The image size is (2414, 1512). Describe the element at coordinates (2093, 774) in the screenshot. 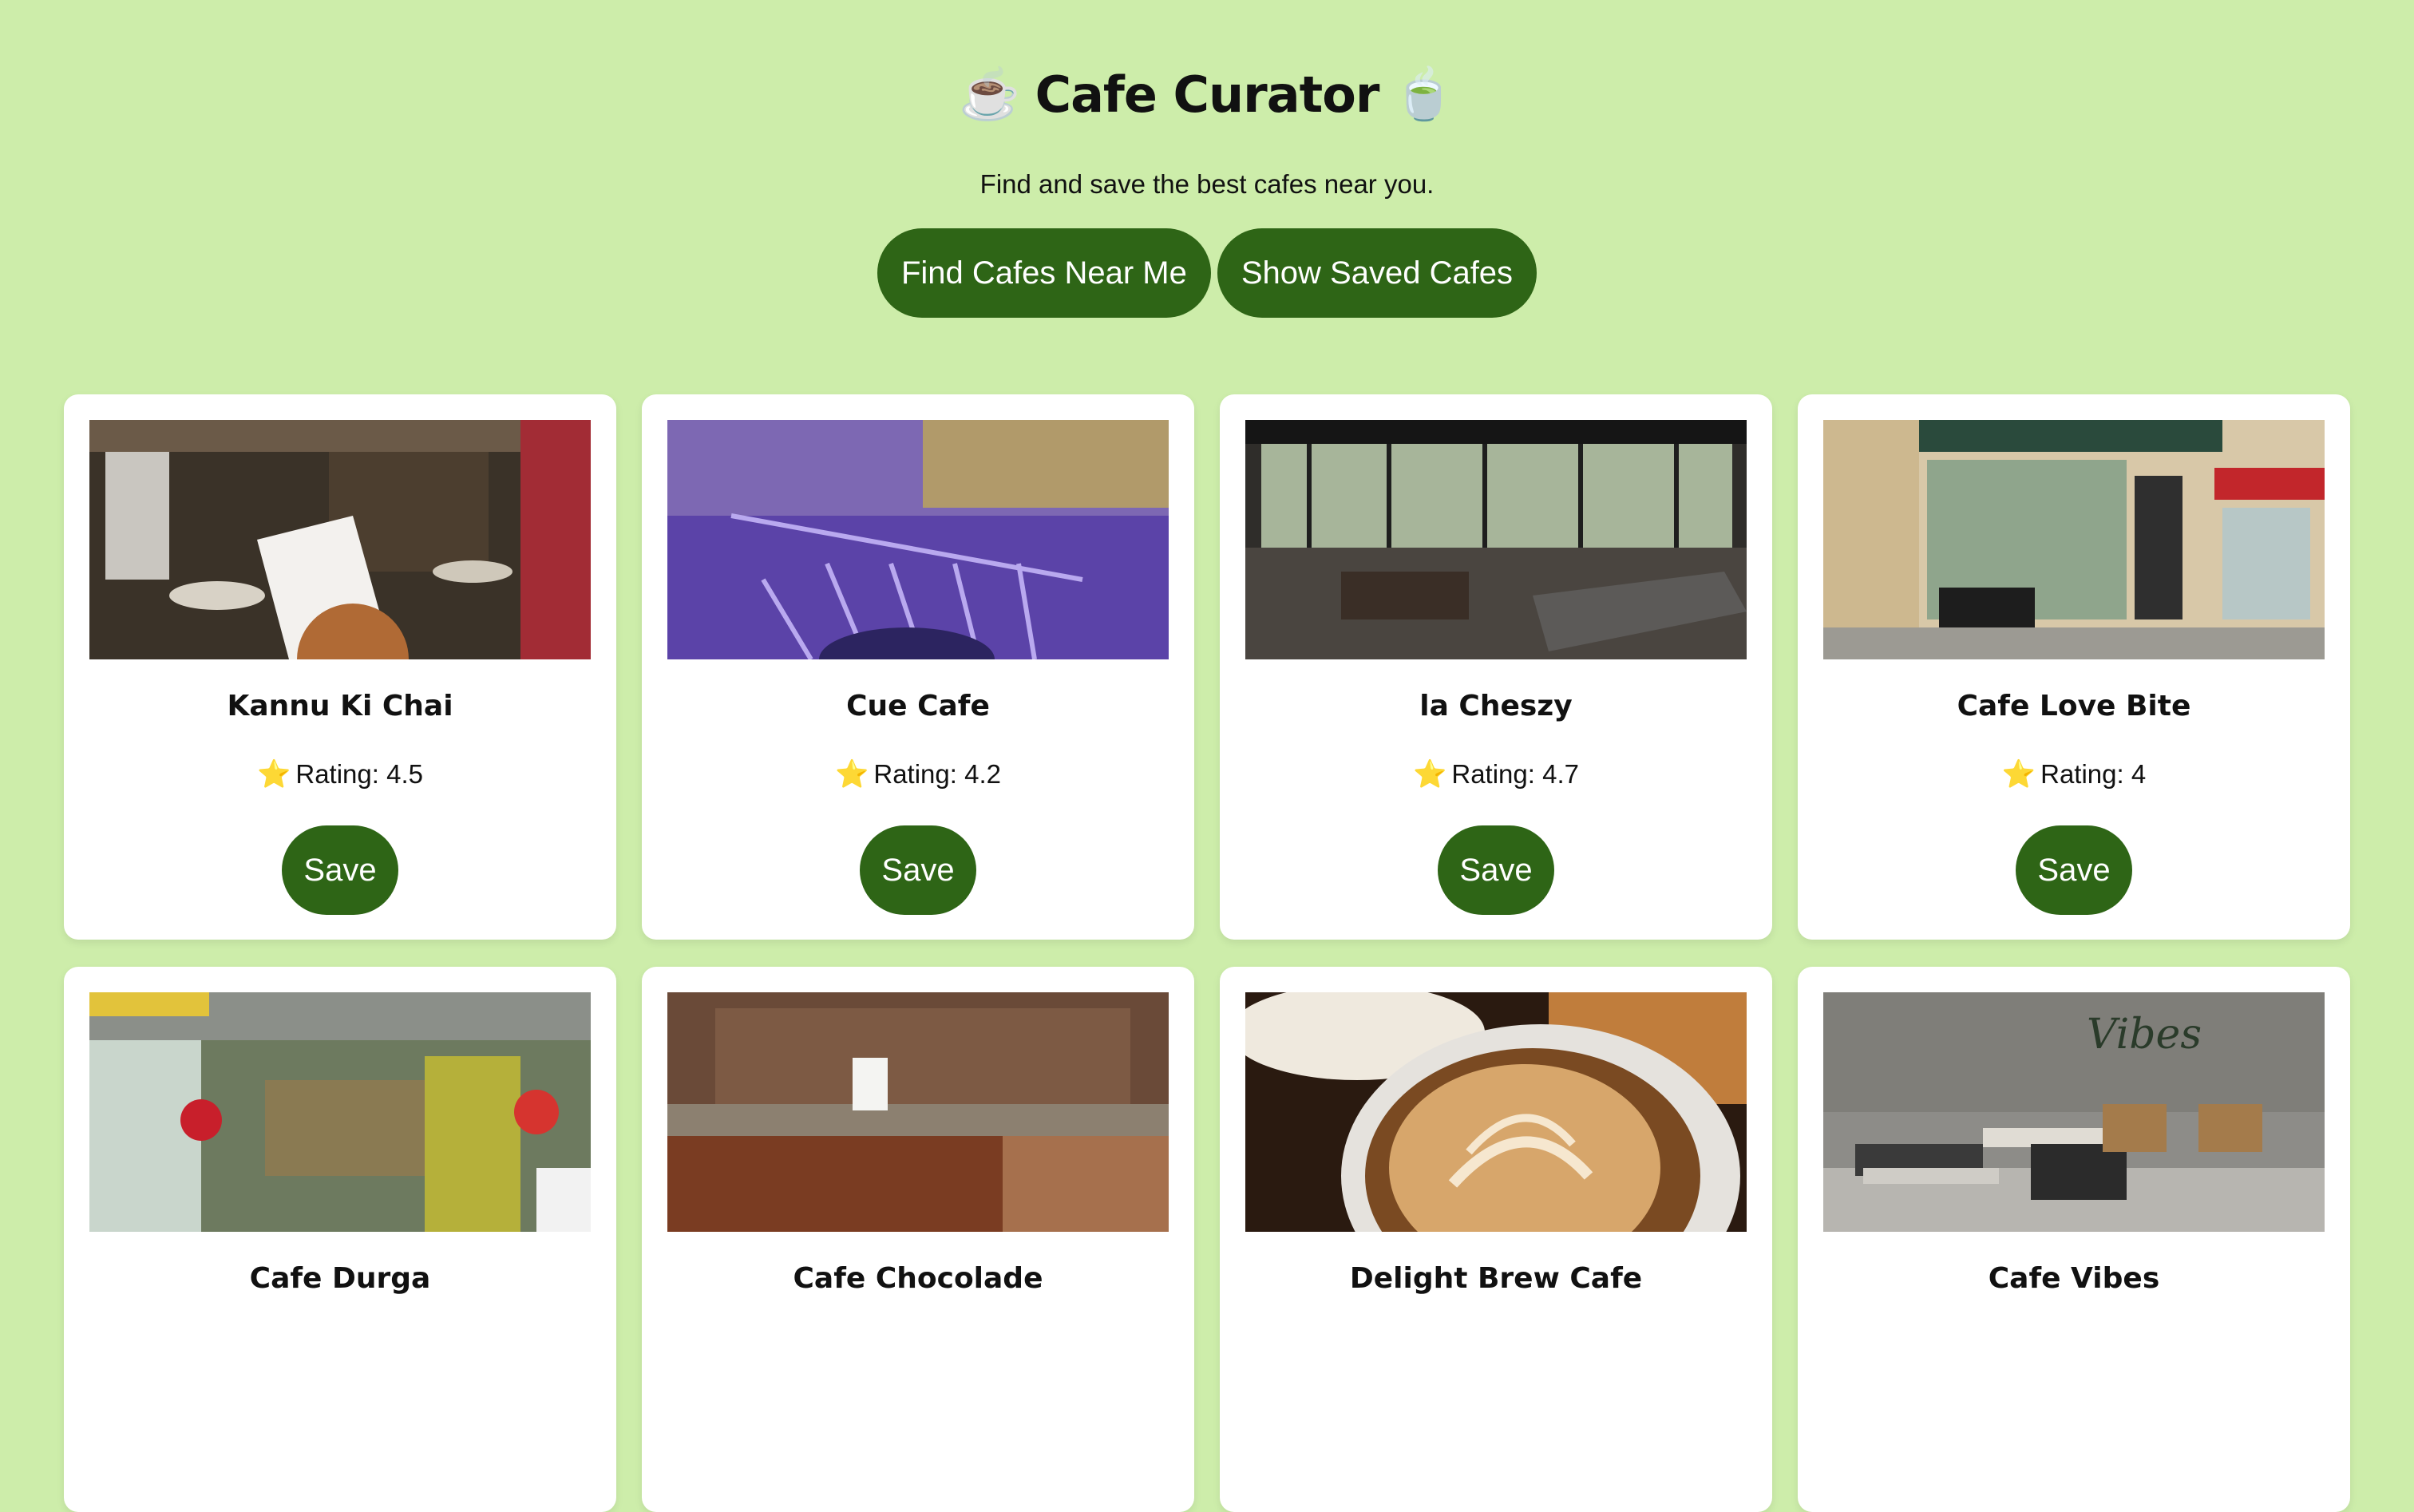

I see `rating-text: Rating: 4` at that location.